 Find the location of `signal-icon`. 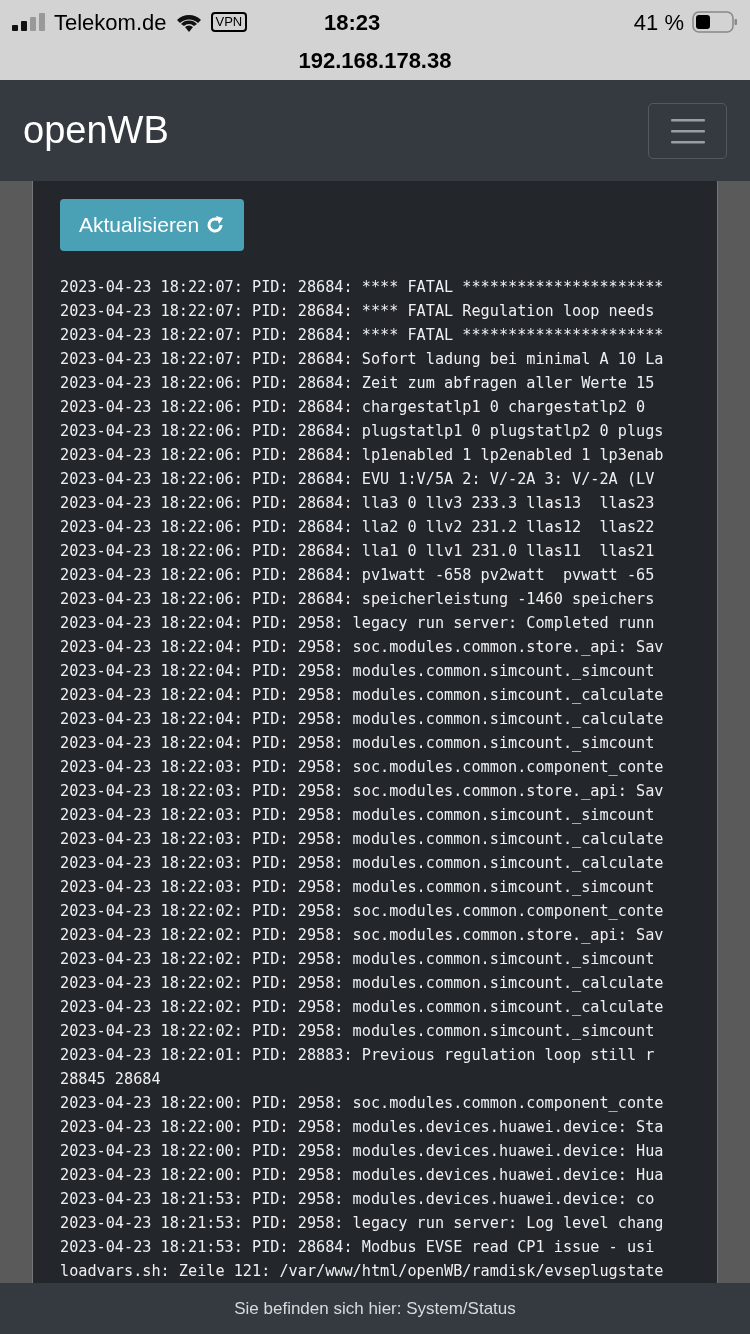

signal-icon is located at coordinates (29, 22).